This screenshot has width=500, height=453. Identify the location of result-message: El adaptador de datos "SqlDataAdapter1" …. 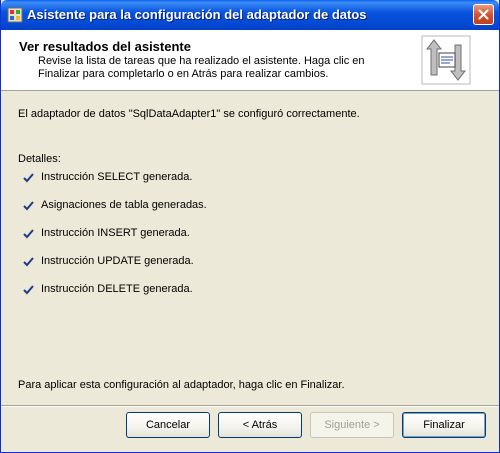
(189, 114).